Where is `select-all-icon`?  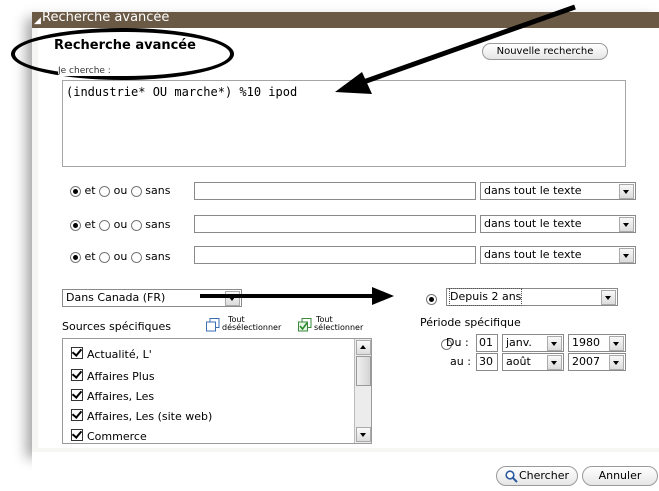 select-all-icon is located at coordinates (305, 325).